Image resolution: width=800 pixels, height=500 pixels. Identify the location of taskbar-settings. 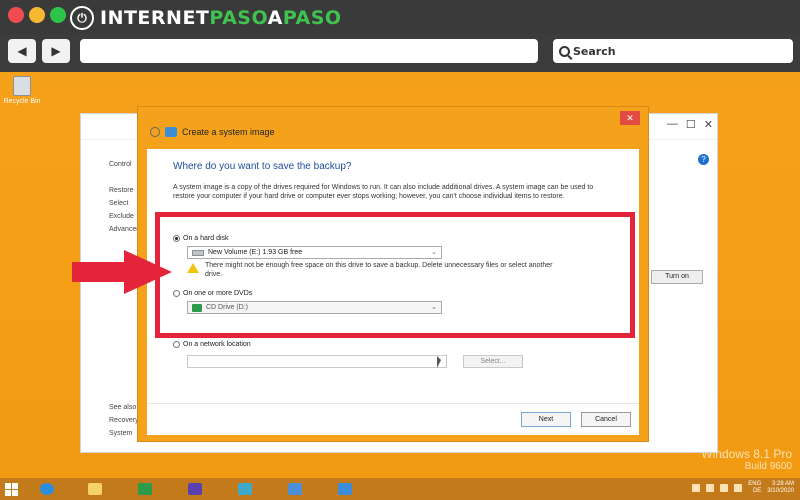
(195, 489).